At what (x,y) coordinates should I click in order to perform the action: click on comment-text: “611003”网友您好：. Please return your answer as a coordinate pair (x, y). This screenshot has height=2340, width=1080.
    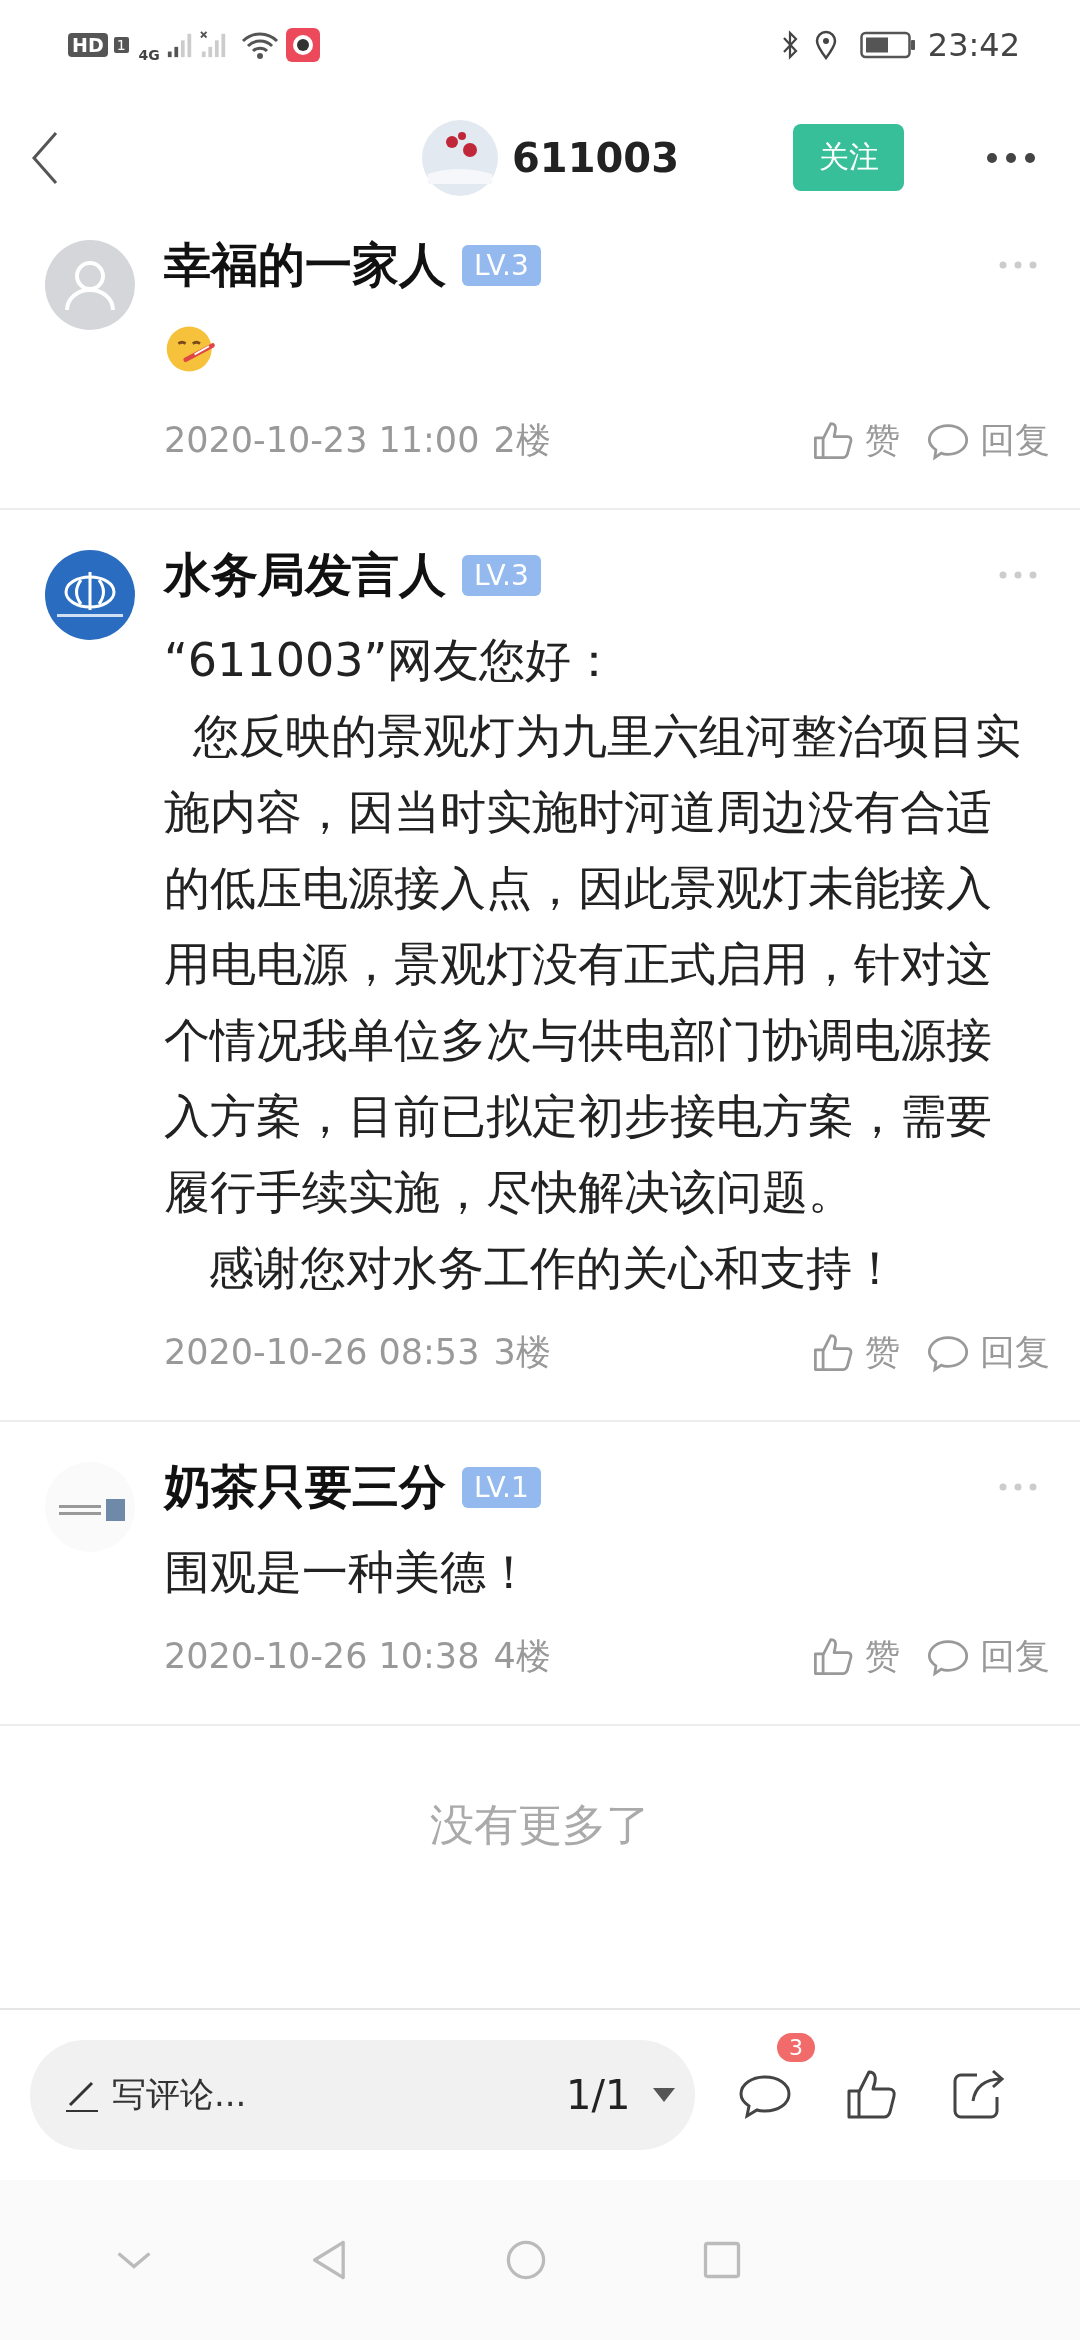
    Looking at the image, I should click on (391, 660).